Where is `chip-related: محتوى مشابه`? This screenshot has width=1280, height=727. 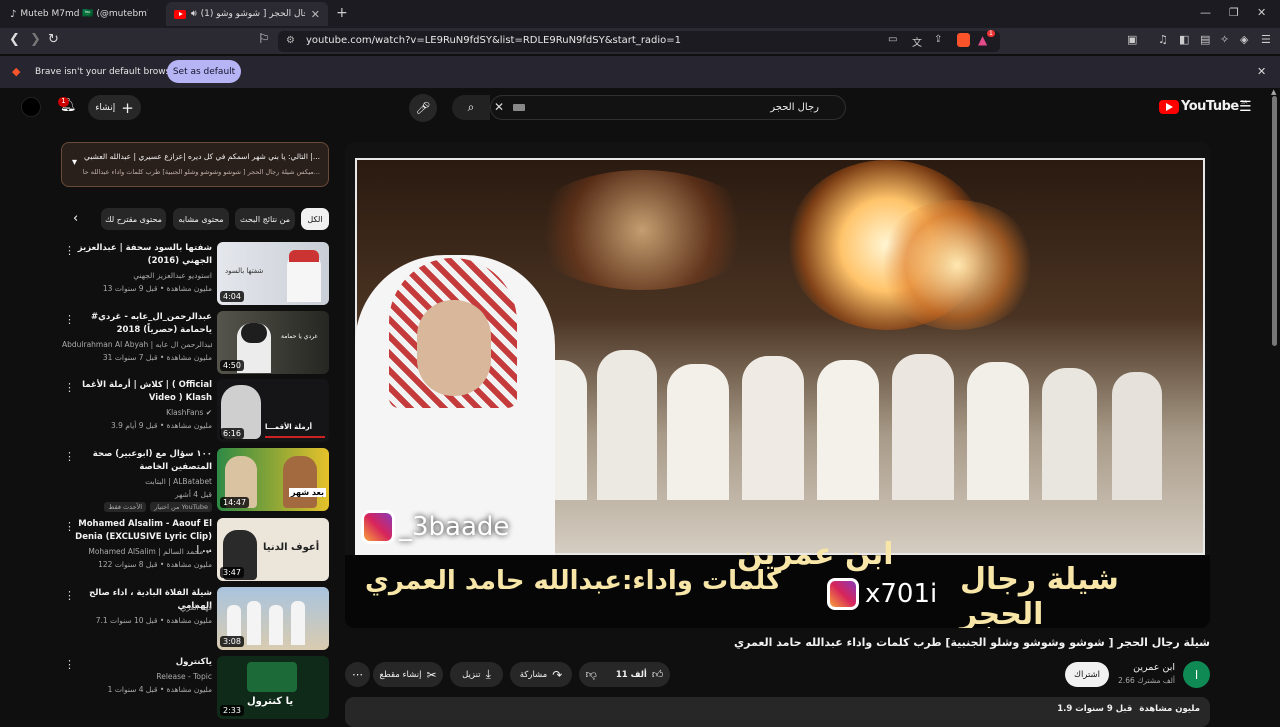
chip-related: محتوى مشابه is located at coordinates (201, 219).